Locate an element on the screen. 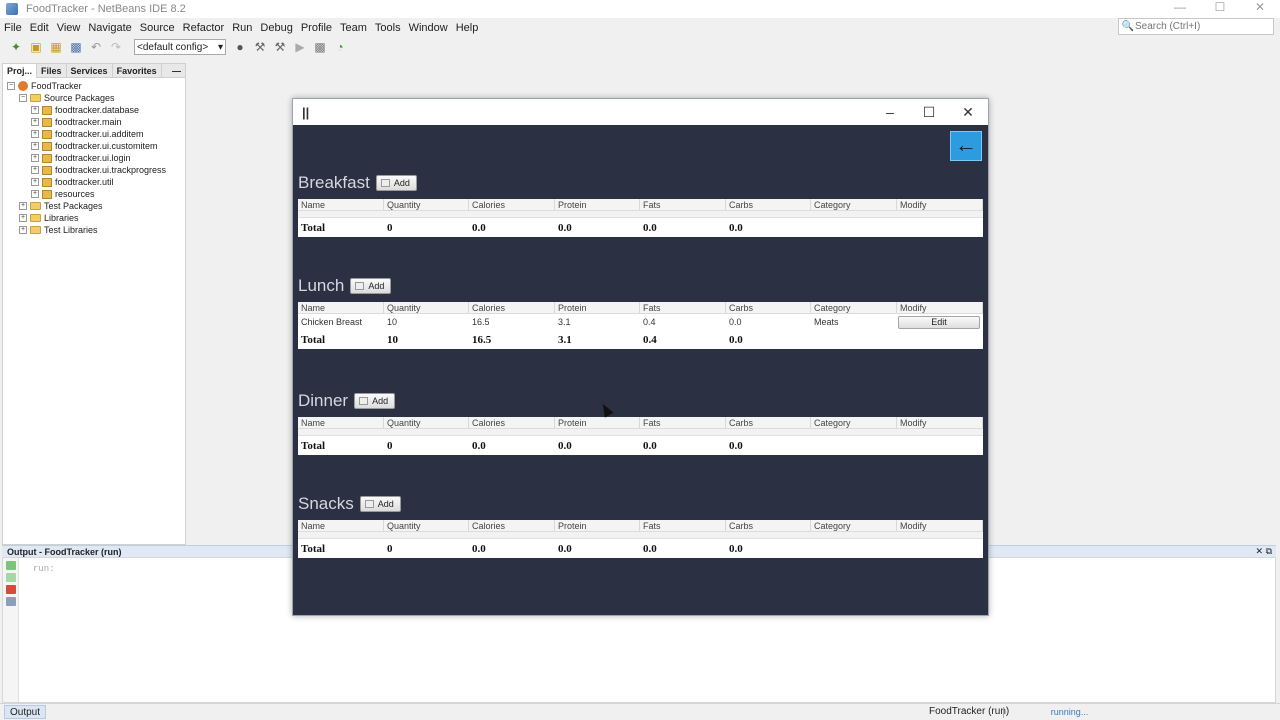 This screenshot has height=720, width=1280. edit-button: Edit is located at coordinates (939, 322).